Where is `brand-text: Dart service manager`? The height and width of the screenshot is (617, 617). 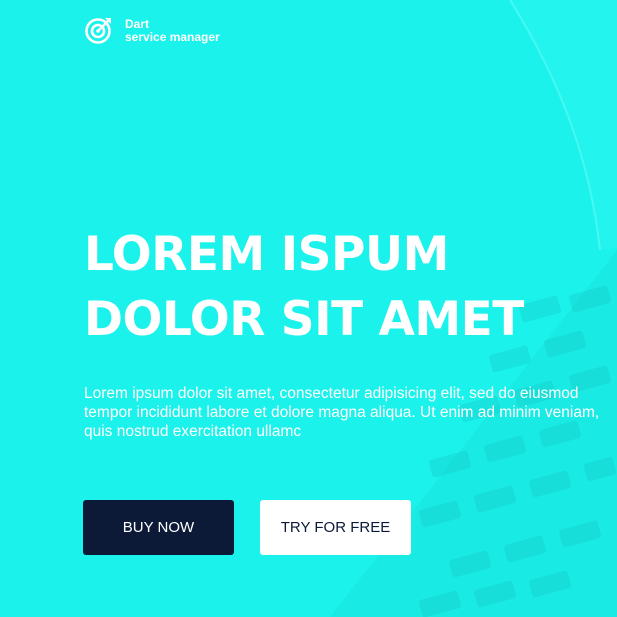 brand-text: Dart service manager is located at coordinates (172, 29).